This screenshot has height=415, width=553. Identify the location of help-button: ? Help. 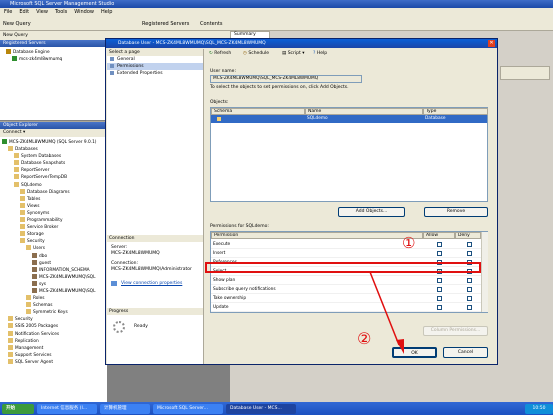
(320, 53).